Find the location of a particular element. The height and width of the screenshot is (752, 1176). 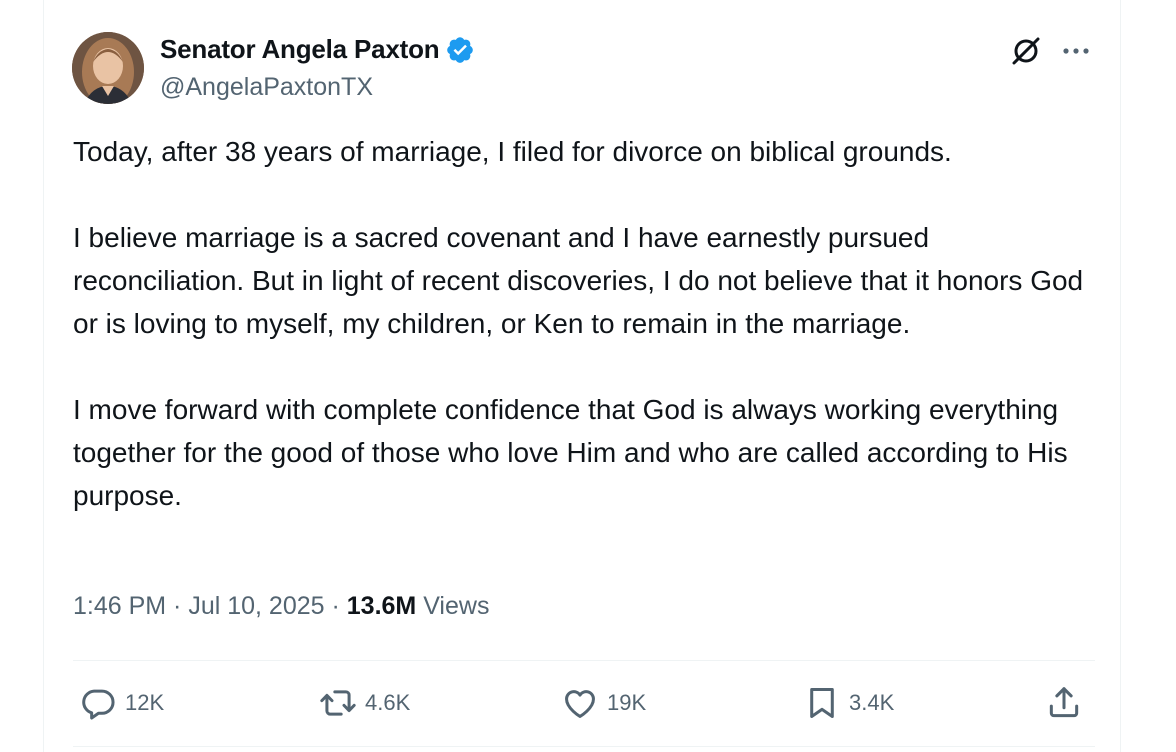

repost-button: 4.6K is located at coordinates (364, 703).